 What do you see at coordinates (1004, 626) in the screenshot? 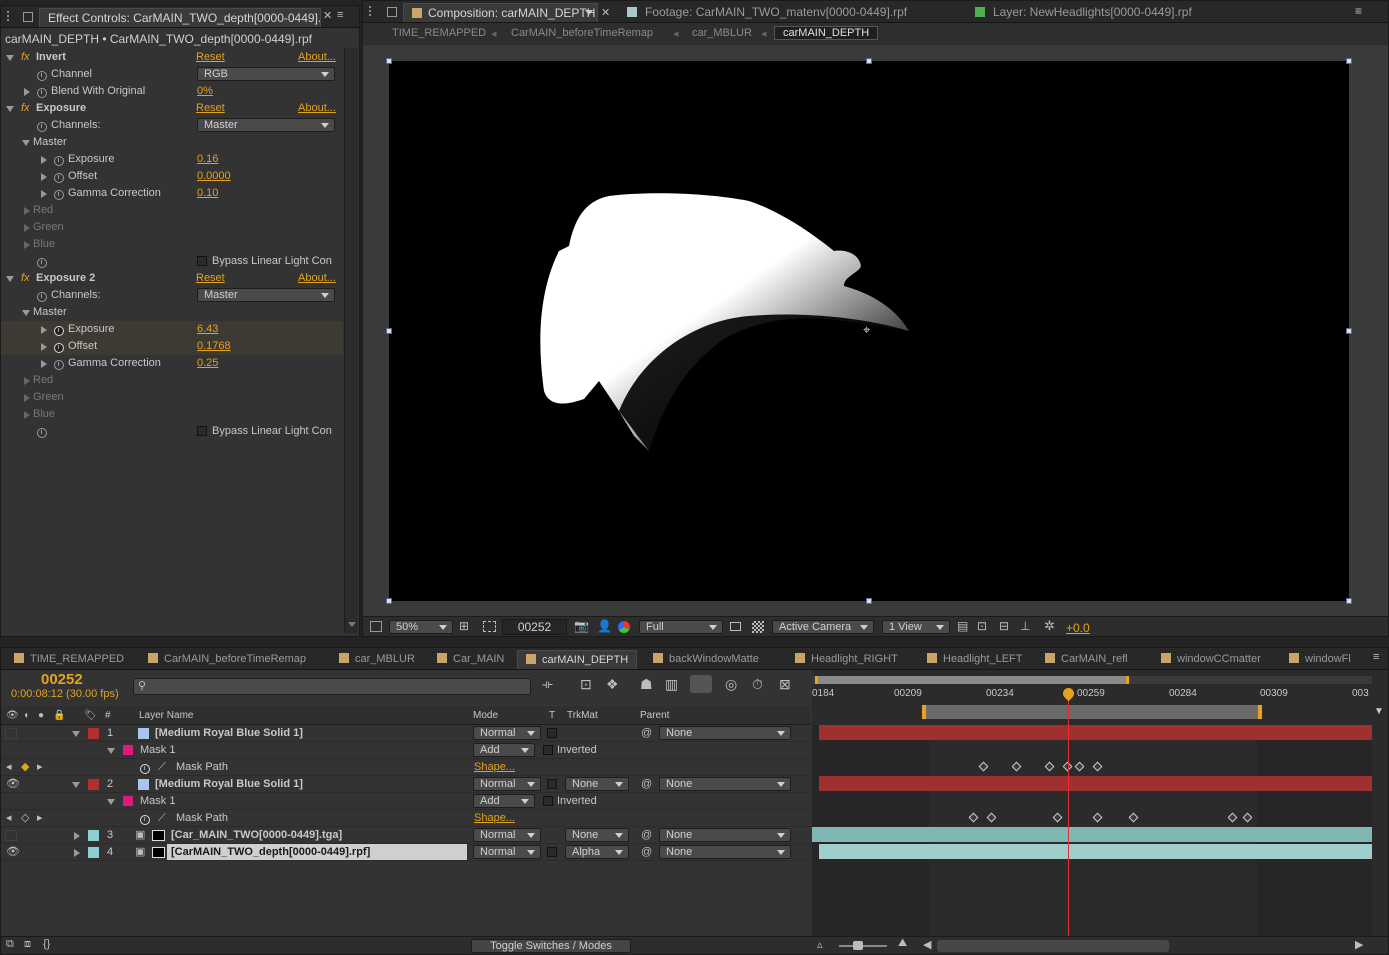
I see `timeline-link-icon: ⊟` at bounding box center [1004, 626].